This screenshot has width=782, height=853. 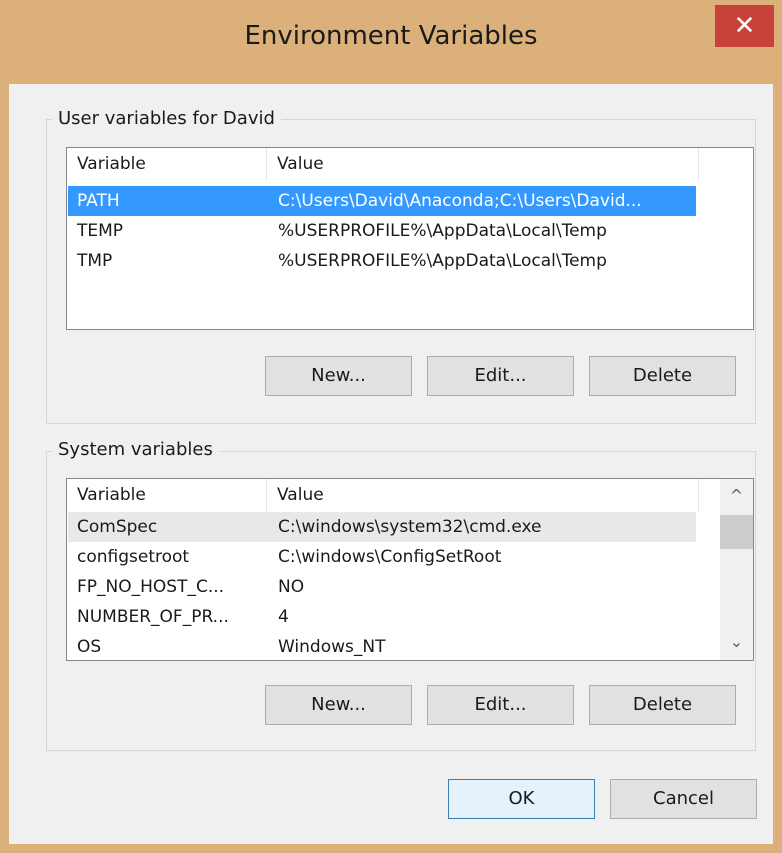 I want to click on title-bar: Environment Variables ✕, so click(x=391, y=42).